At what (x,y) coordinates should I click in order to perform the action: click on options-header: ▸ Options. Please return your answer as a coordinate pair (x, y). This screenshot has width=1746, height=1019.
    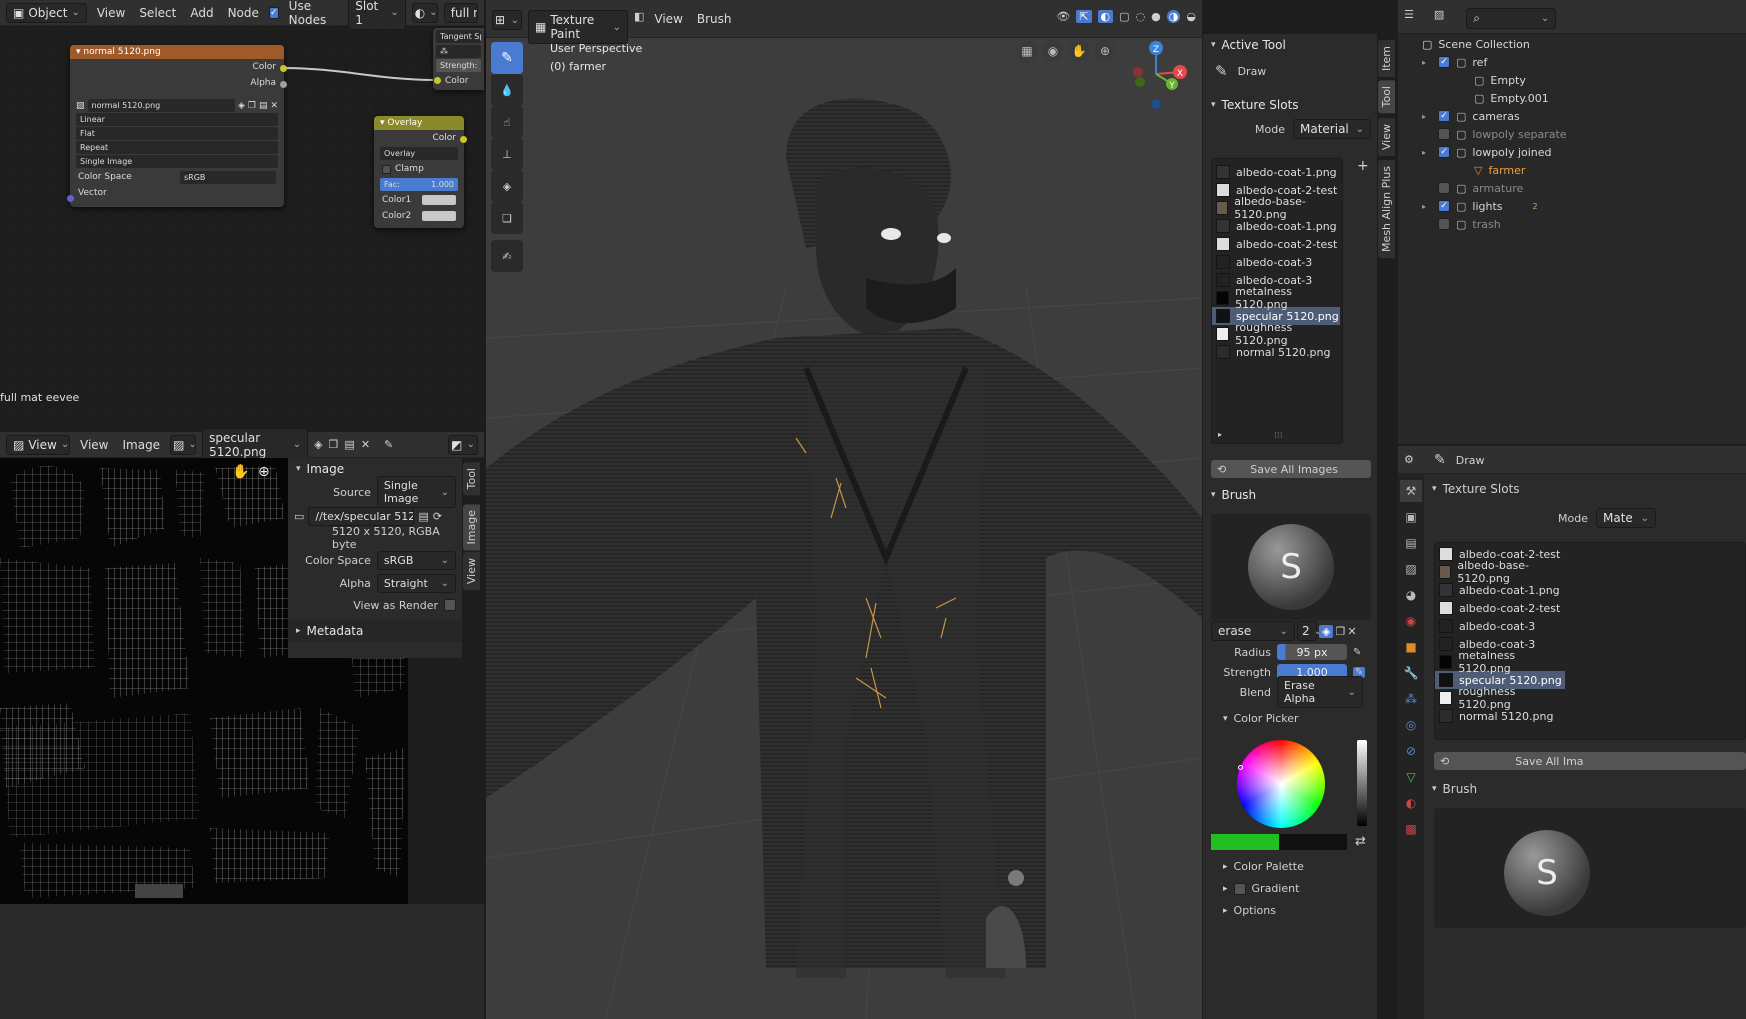
    Looking at the image, I should click on (1249, 910).